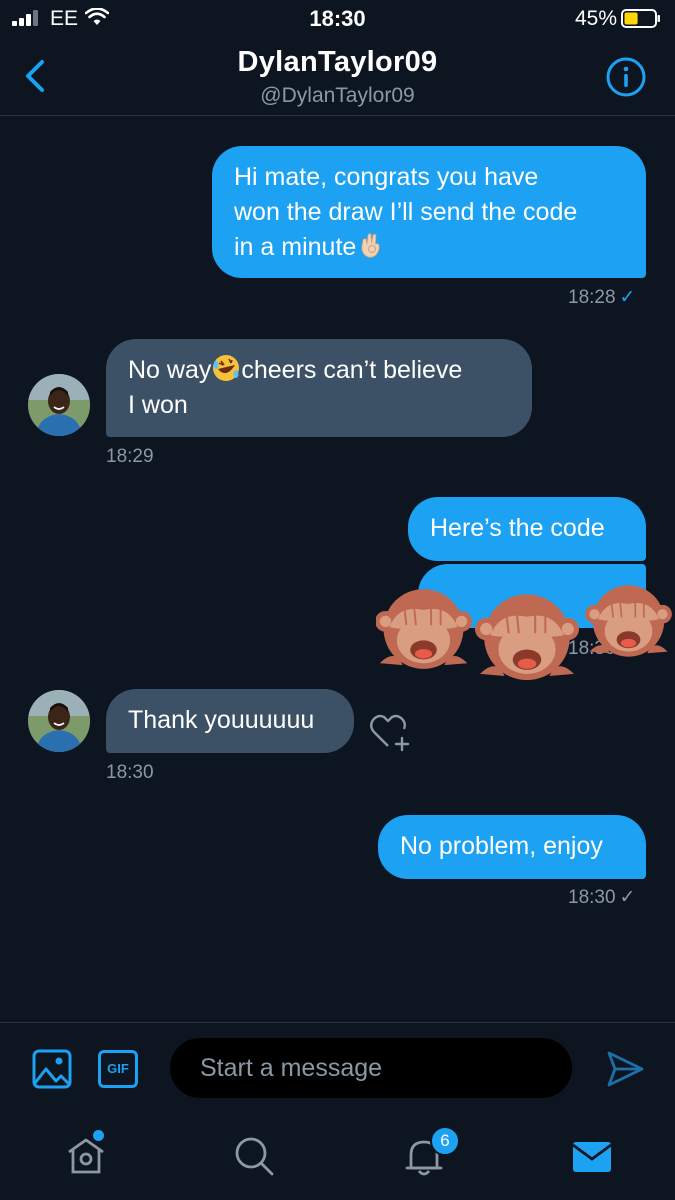  Describe the element at coordinates (370, 245) in the screenshot. I see `ok-hand-emoji-icon` at that location.